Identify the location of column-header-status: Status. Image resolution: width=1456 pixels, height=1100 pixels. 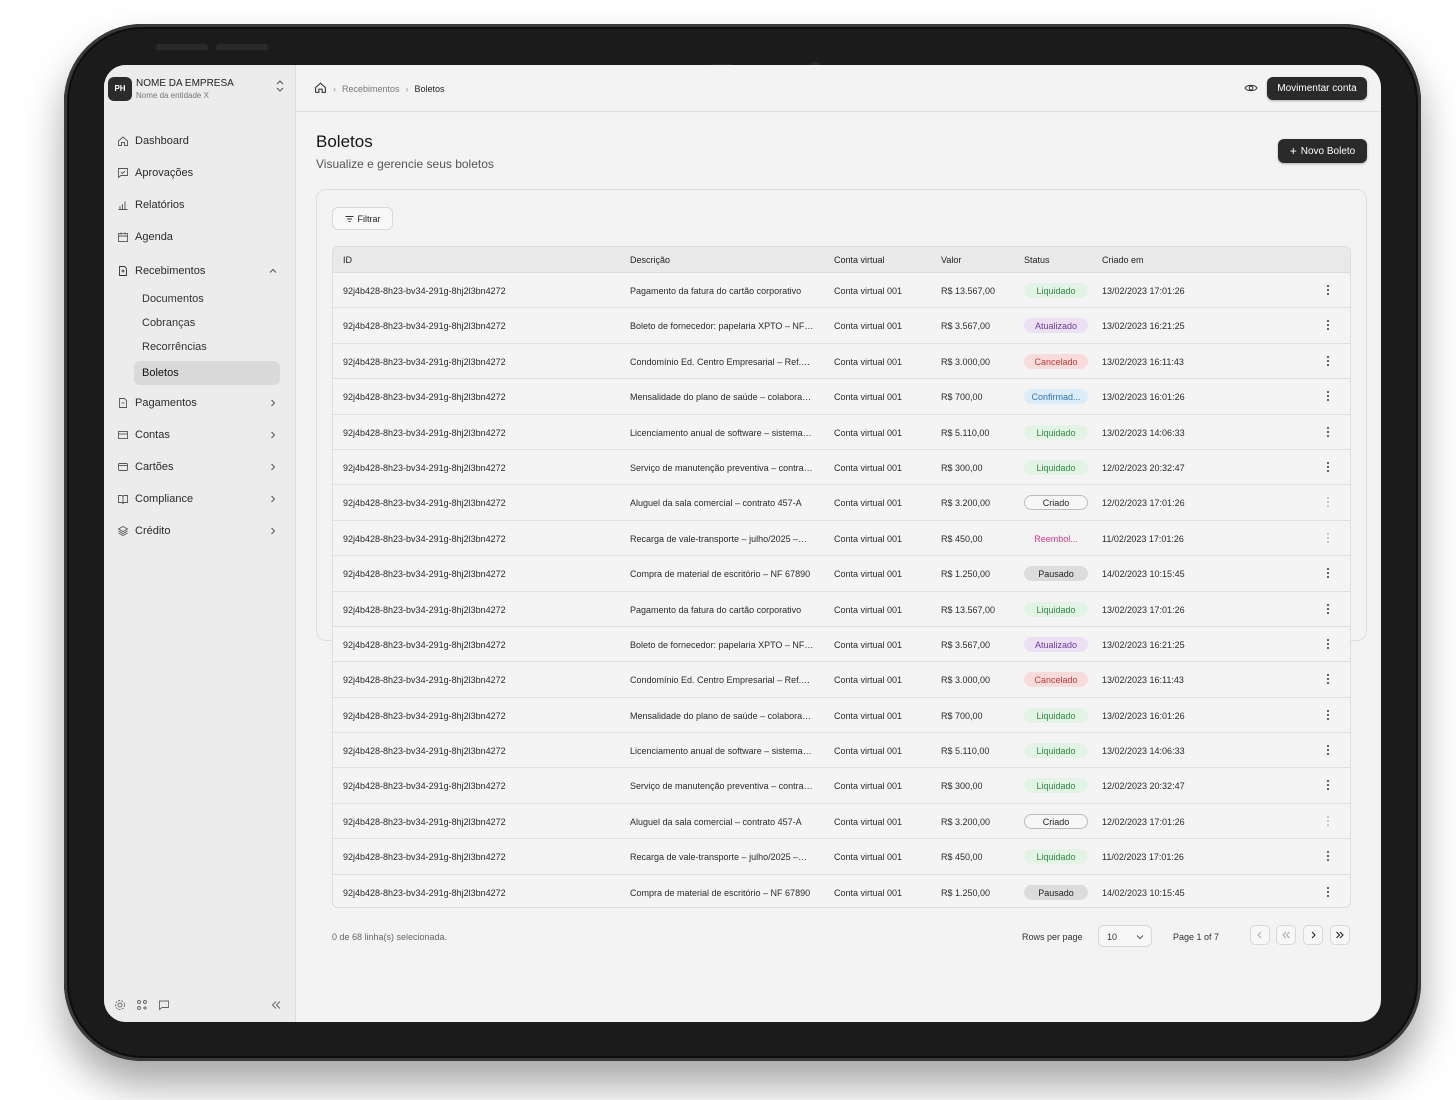
(1037, 260).